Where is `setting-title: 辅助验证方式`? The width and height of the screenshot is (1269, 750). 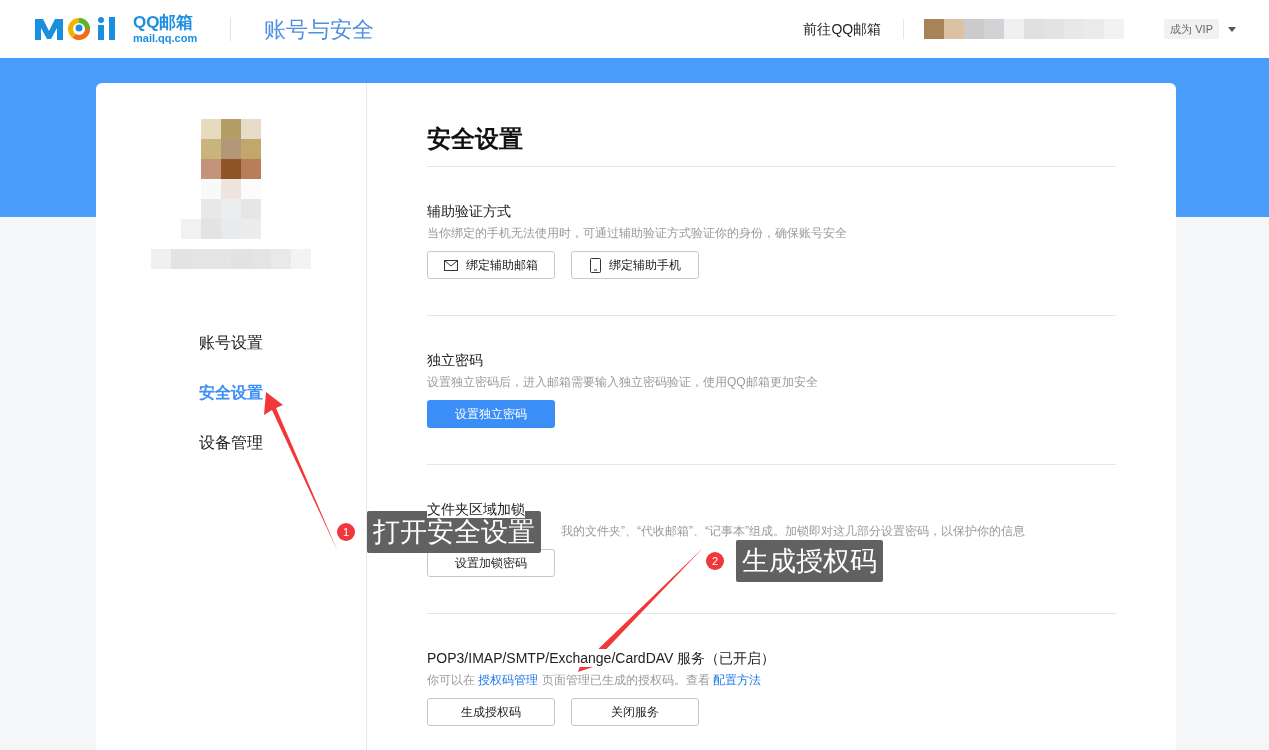
setting-title: 辅助验证方式 is located at coordinates (469, 211).